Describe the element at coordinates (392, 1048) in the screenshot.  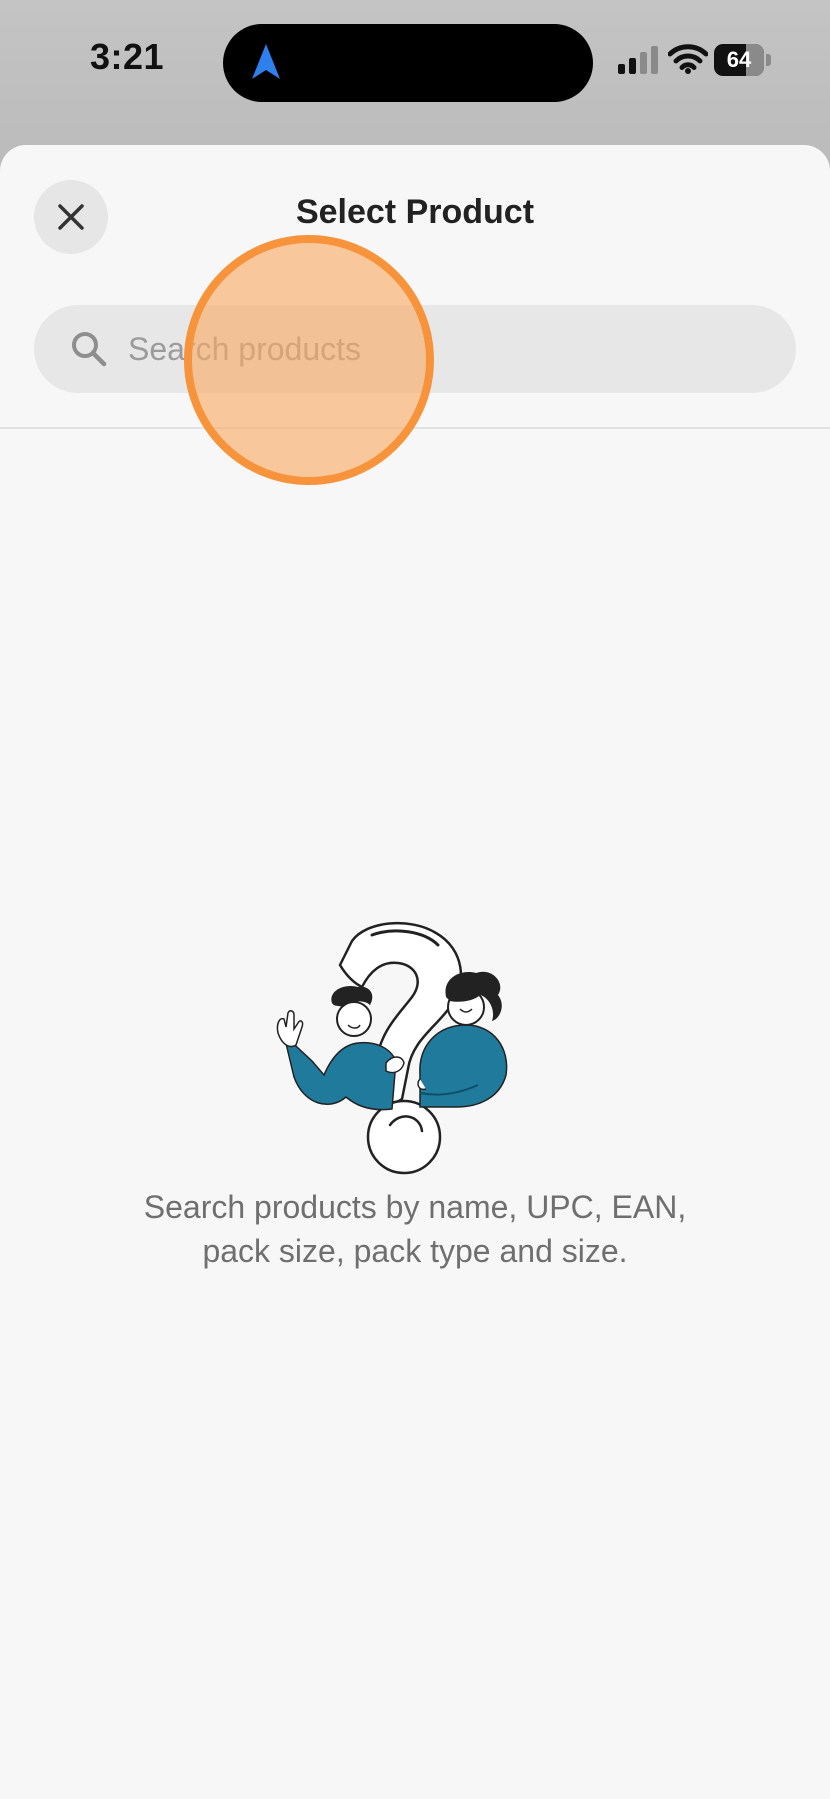
I see `people-question-mark-illustration` at that location.